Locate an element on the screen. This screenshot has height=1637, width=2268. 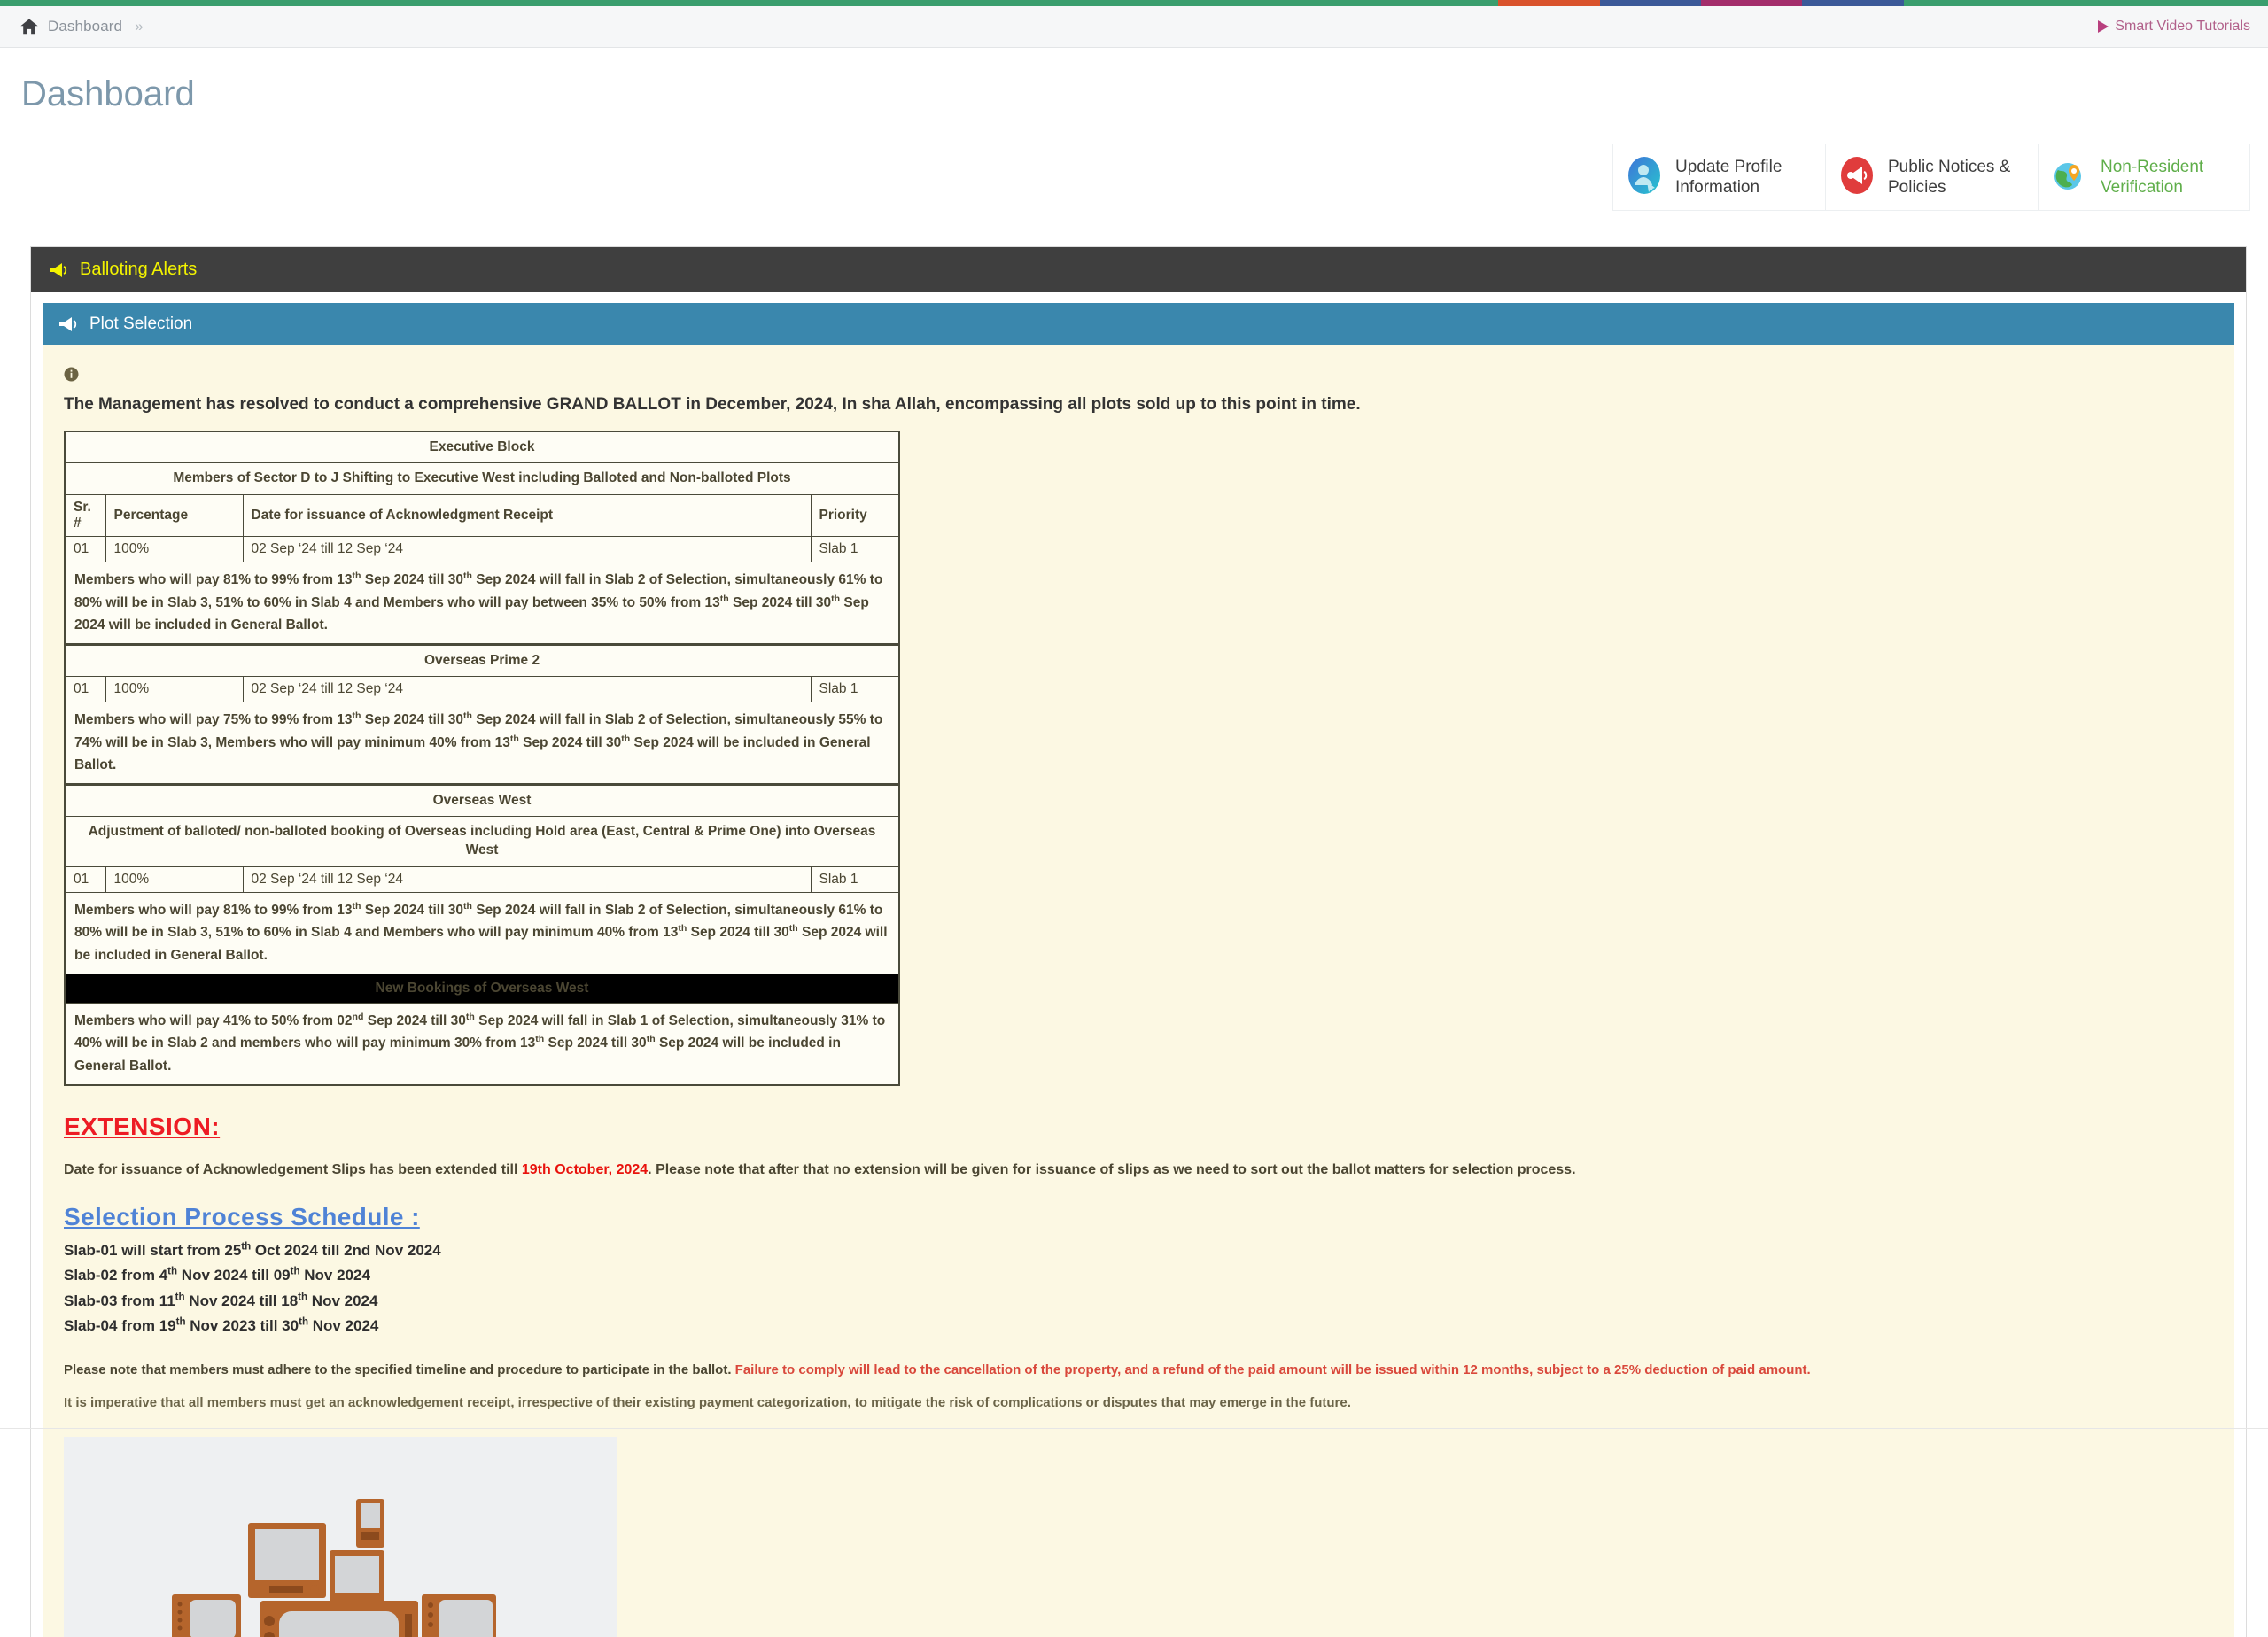
page-title-container: Dashboard is located at coordinates (1134, 80).